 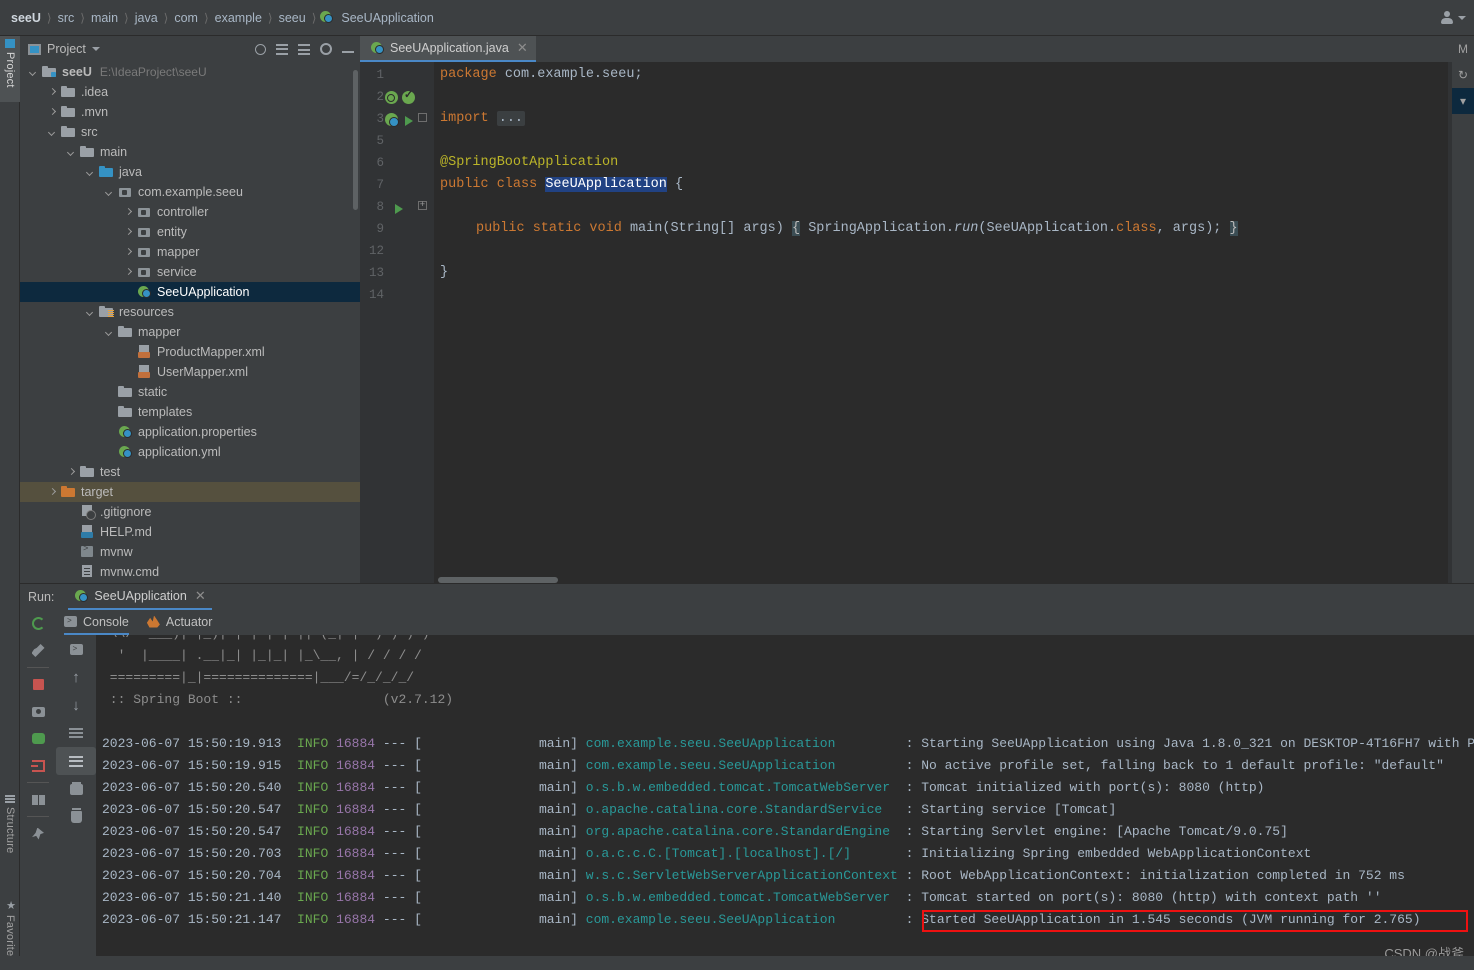 I want to click on layout-icon, so click(x=38, y=799).